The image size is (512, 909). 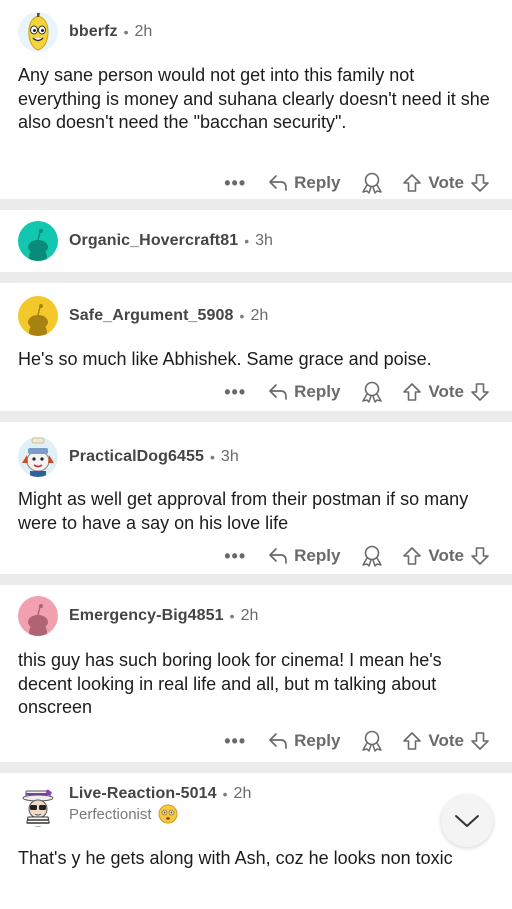 What do you see at coordinates (38, 457) in the screenshot?
I see `dog-avatar-icon` at bounding box center [38, 457].